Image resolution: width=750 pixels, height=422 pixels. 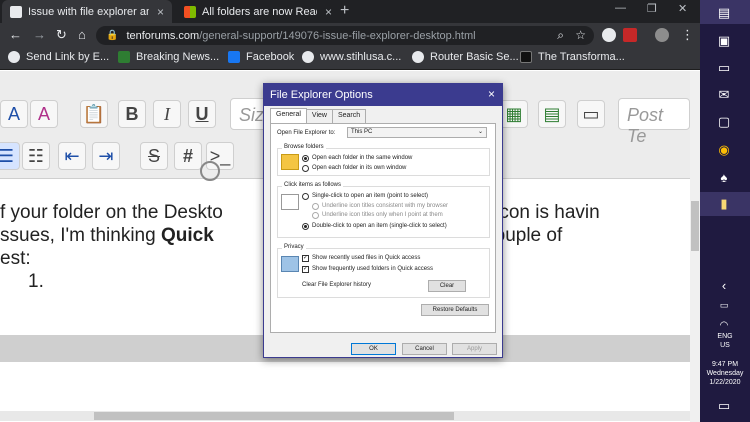 I want to click on open-explorer-value: This PC, so click(x=362, y=132).